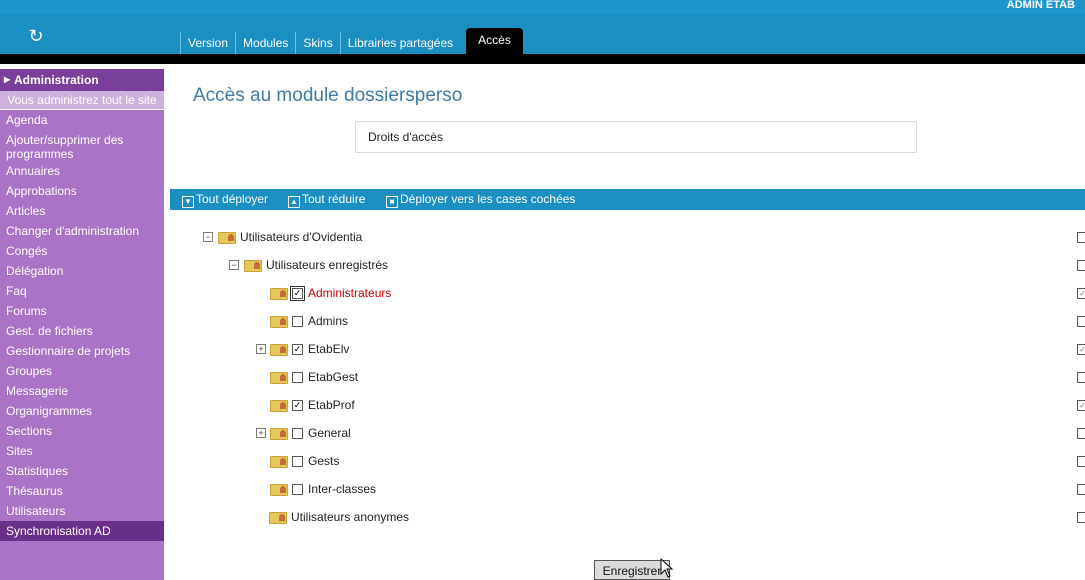 This screenshot has width=1085, height=580. Describe the element at coordinates (188, 202) in the screenshot. I see `expand-all-icon: ▼` at that location.